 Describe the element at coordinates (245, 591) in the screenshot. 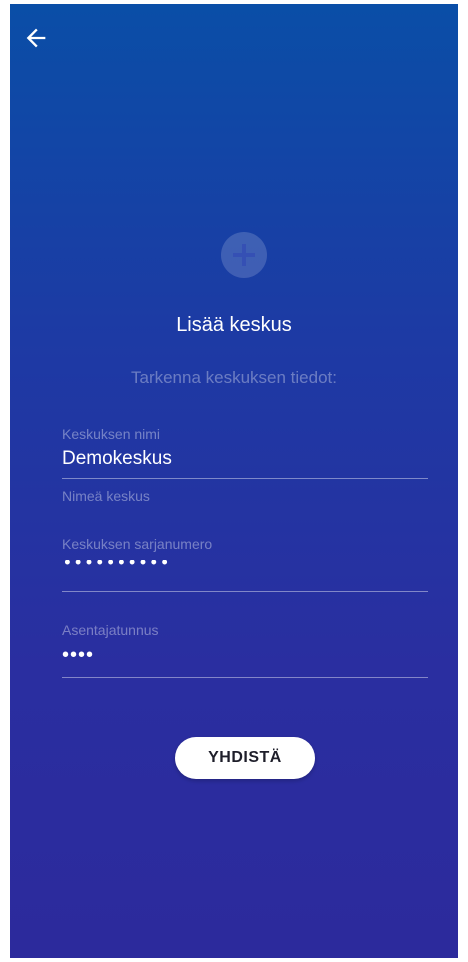

I see `serial-field-underline` at that location.